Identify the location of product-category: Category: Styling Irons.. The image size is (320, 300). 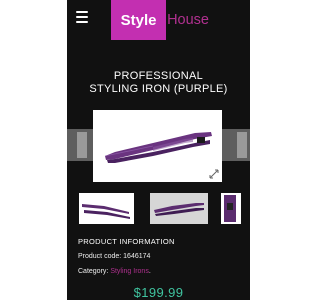
(114, 271).